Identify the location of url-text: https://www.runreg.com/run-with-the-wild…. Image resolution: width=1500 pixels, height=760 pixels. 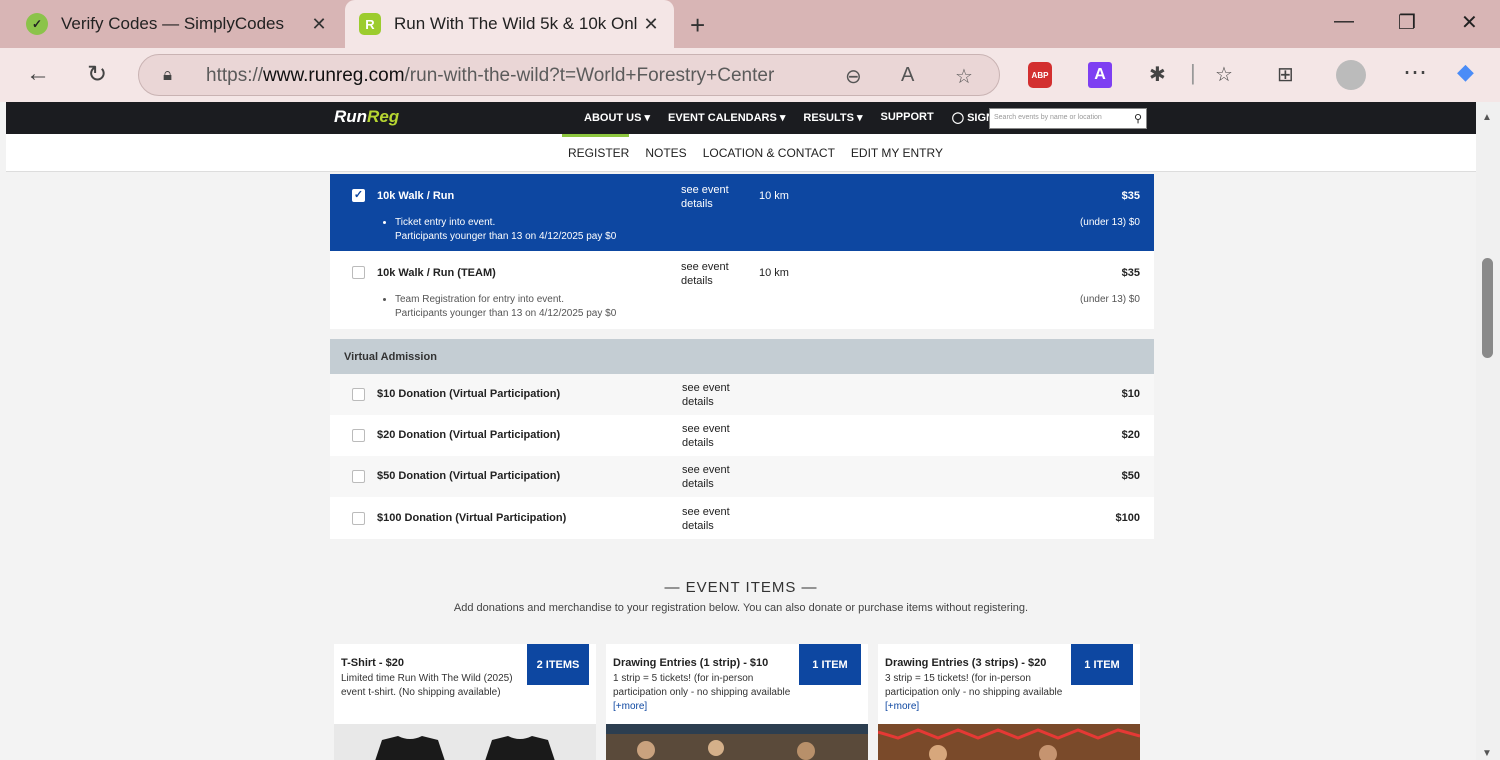
(490, 76).